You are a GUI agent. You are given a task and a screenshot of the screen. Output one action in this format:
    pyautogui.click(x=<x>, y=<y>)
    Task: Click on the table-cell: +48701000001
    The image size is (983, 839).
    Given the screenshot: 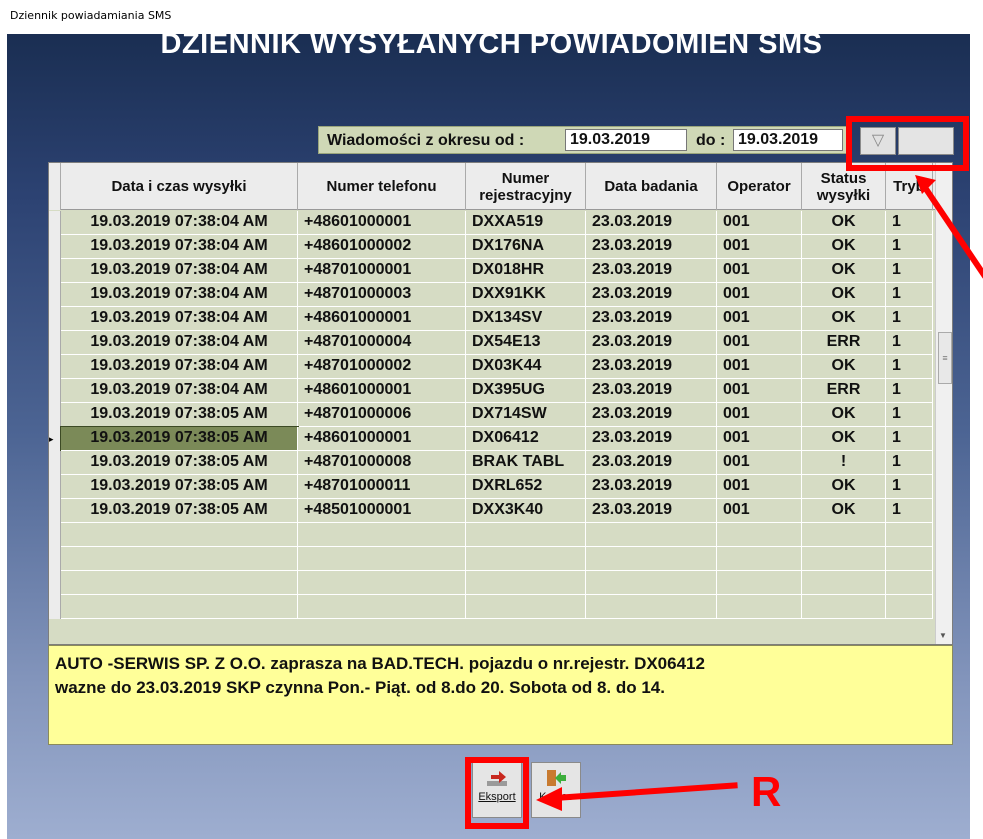 What is the action you would take?
    pyautogui.click(x=382, y=271)
    